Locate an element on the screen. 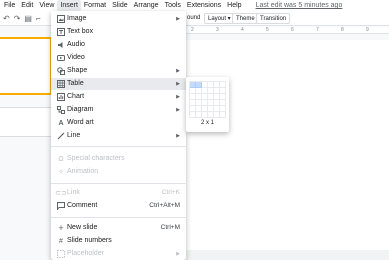 The height and width of the screenshot is (260, 389). theme-button: Theme is located at coordinates (245, 18).